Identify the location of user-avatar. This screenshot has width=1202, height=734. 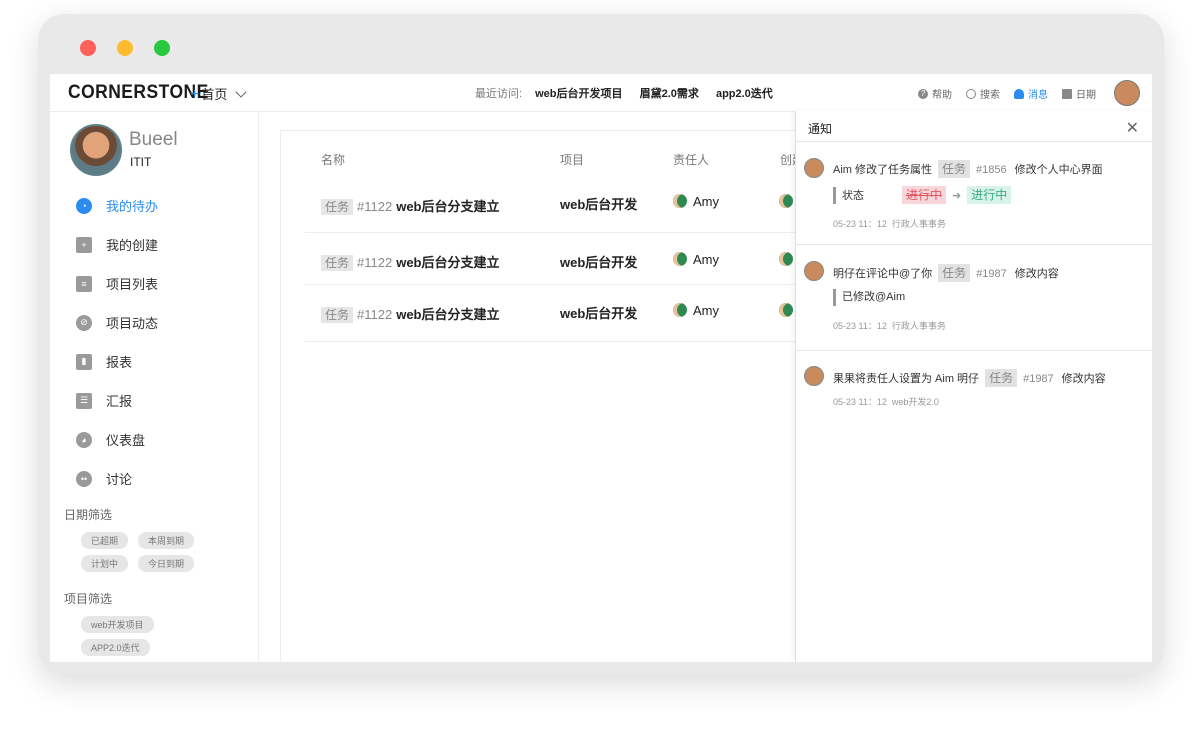
(1127, 93).